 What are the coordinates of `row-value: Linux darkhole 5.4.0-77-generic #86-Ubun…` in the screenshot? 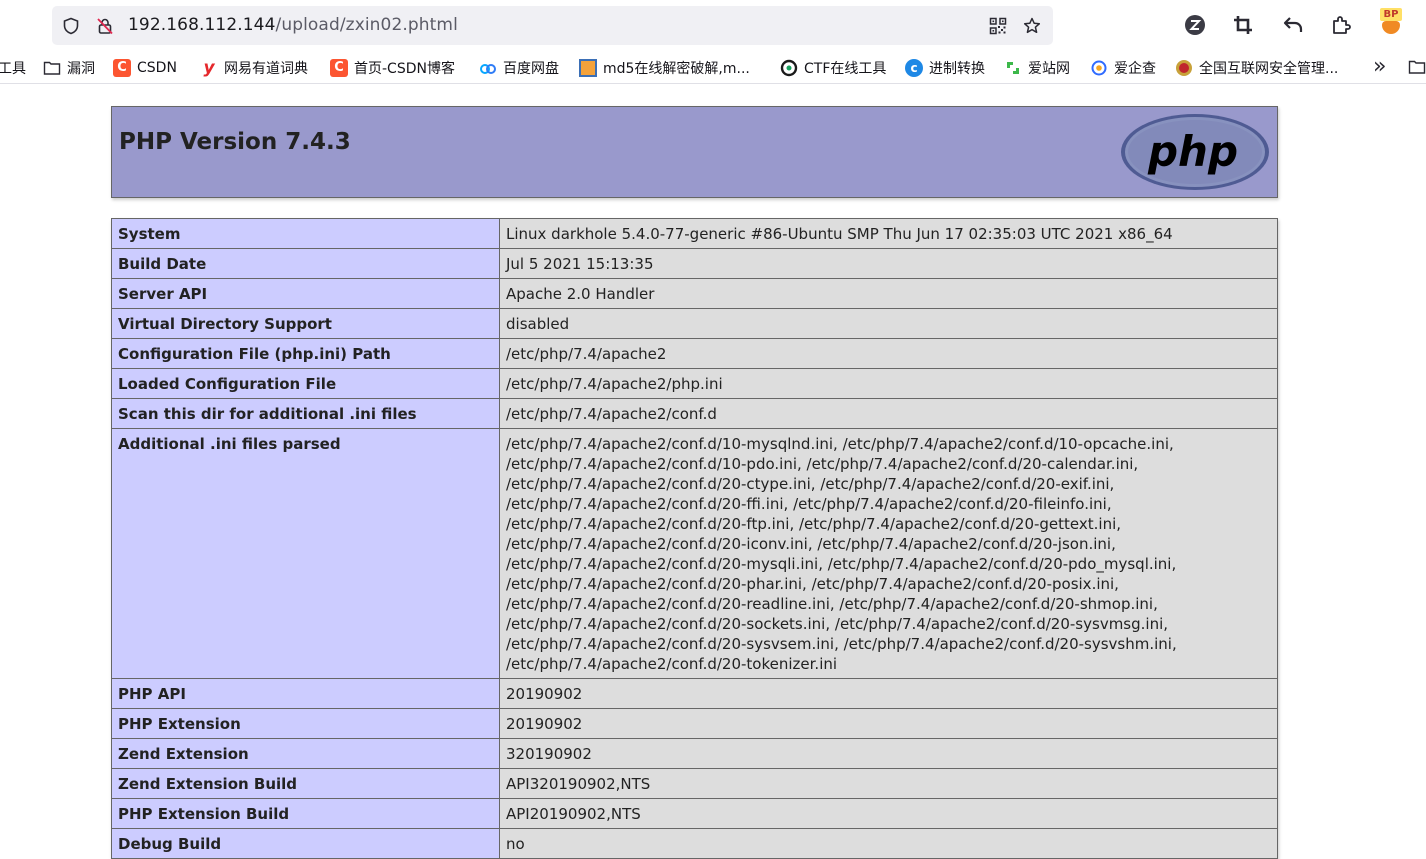 It's located at (888, 233).